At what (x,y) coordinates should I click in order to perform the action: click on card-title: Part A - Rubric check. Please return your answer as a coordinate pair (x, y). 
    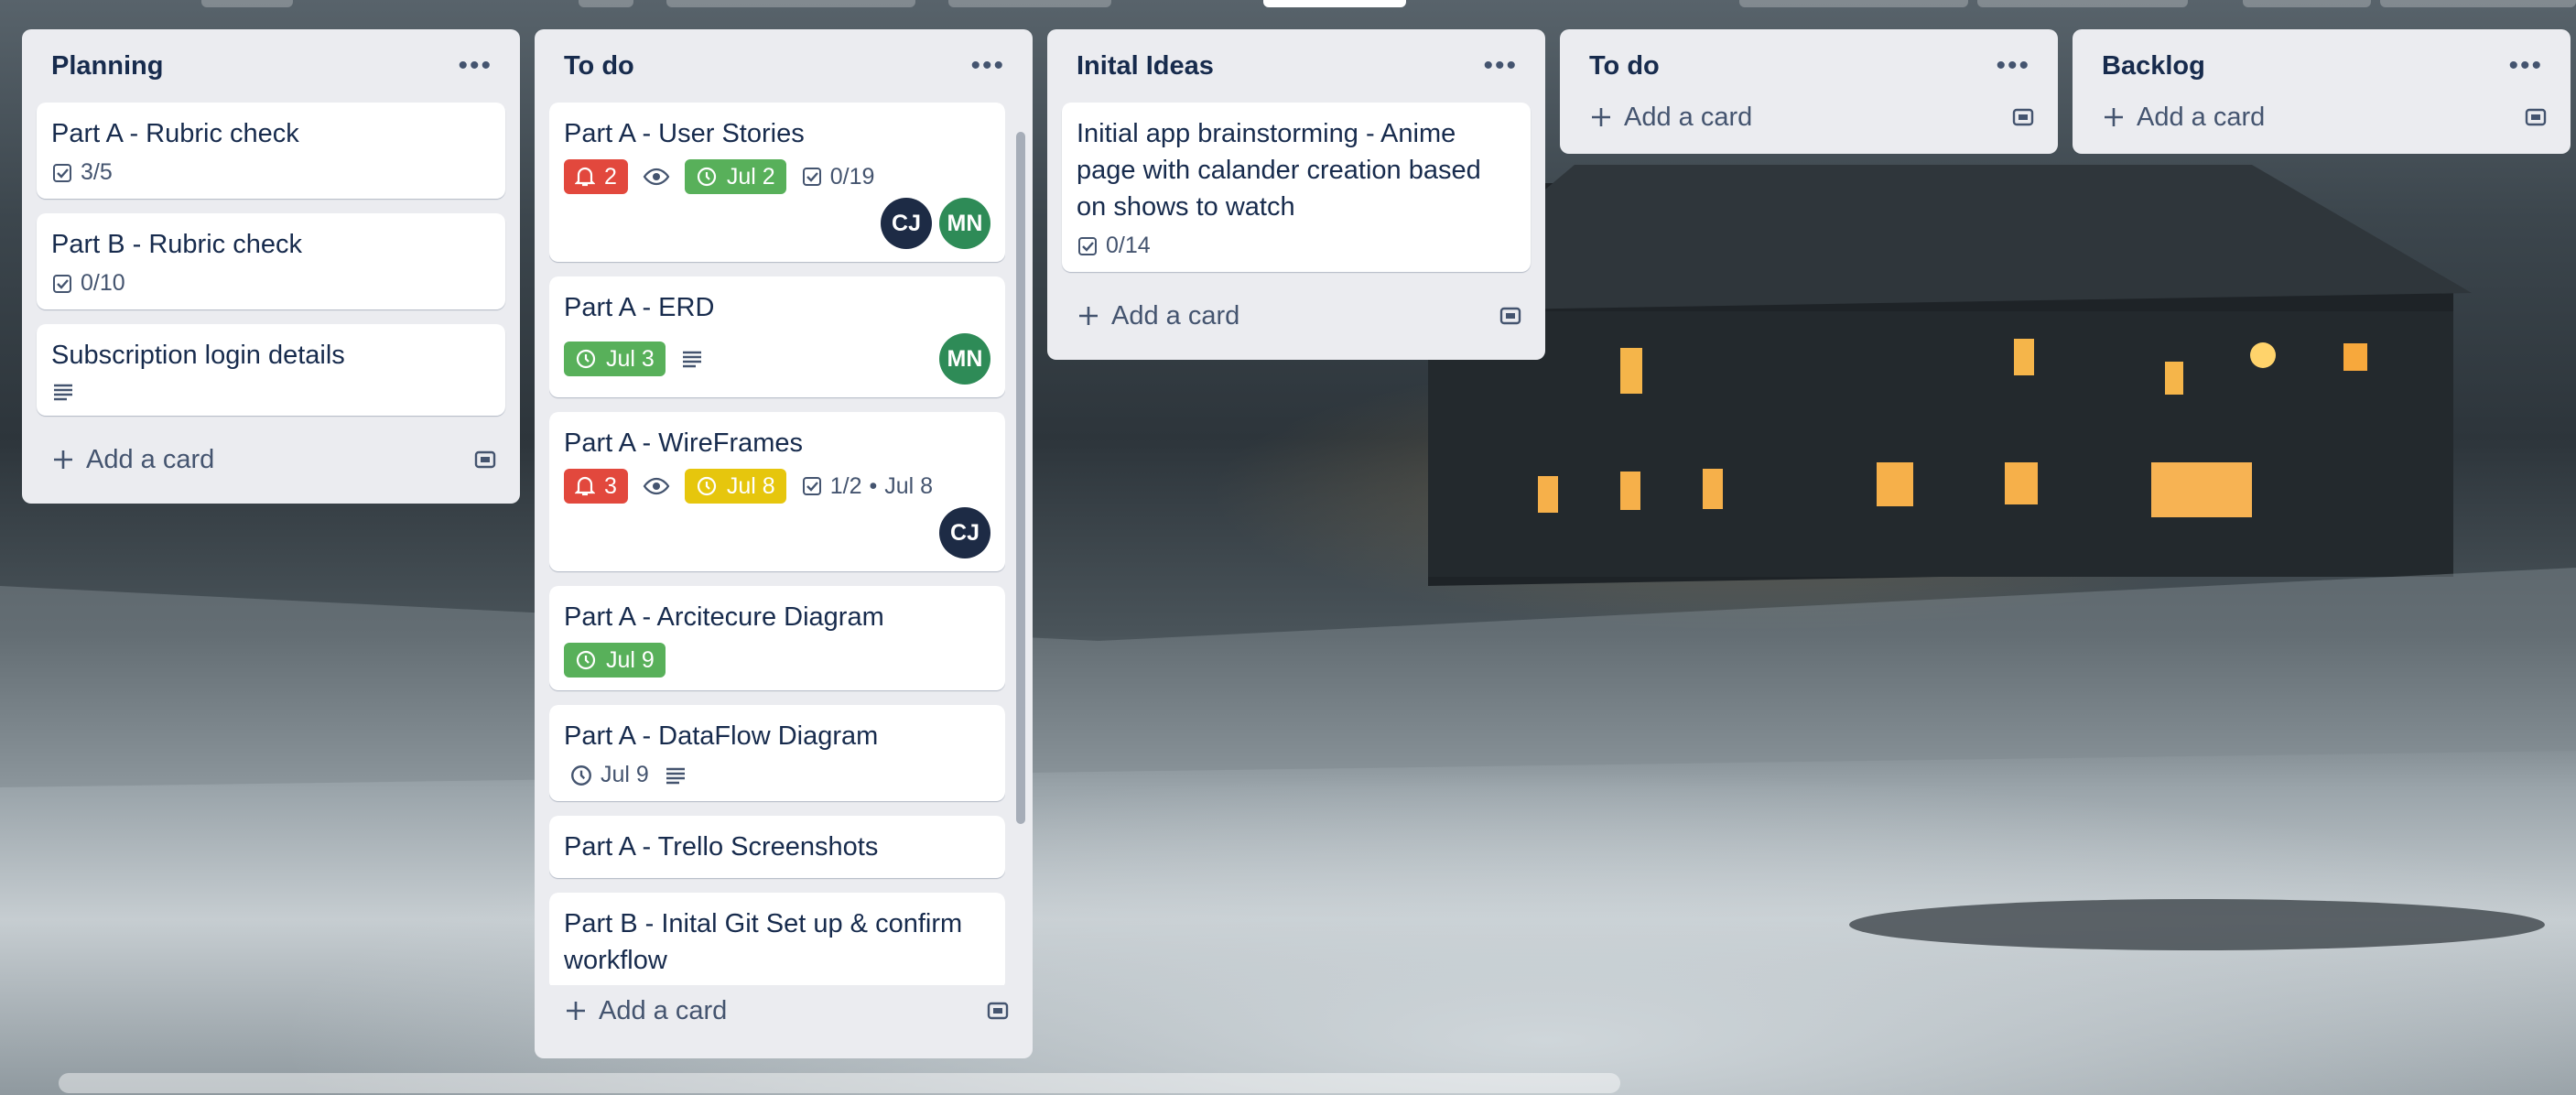
    Looking at the image, I should click on (175, 133).